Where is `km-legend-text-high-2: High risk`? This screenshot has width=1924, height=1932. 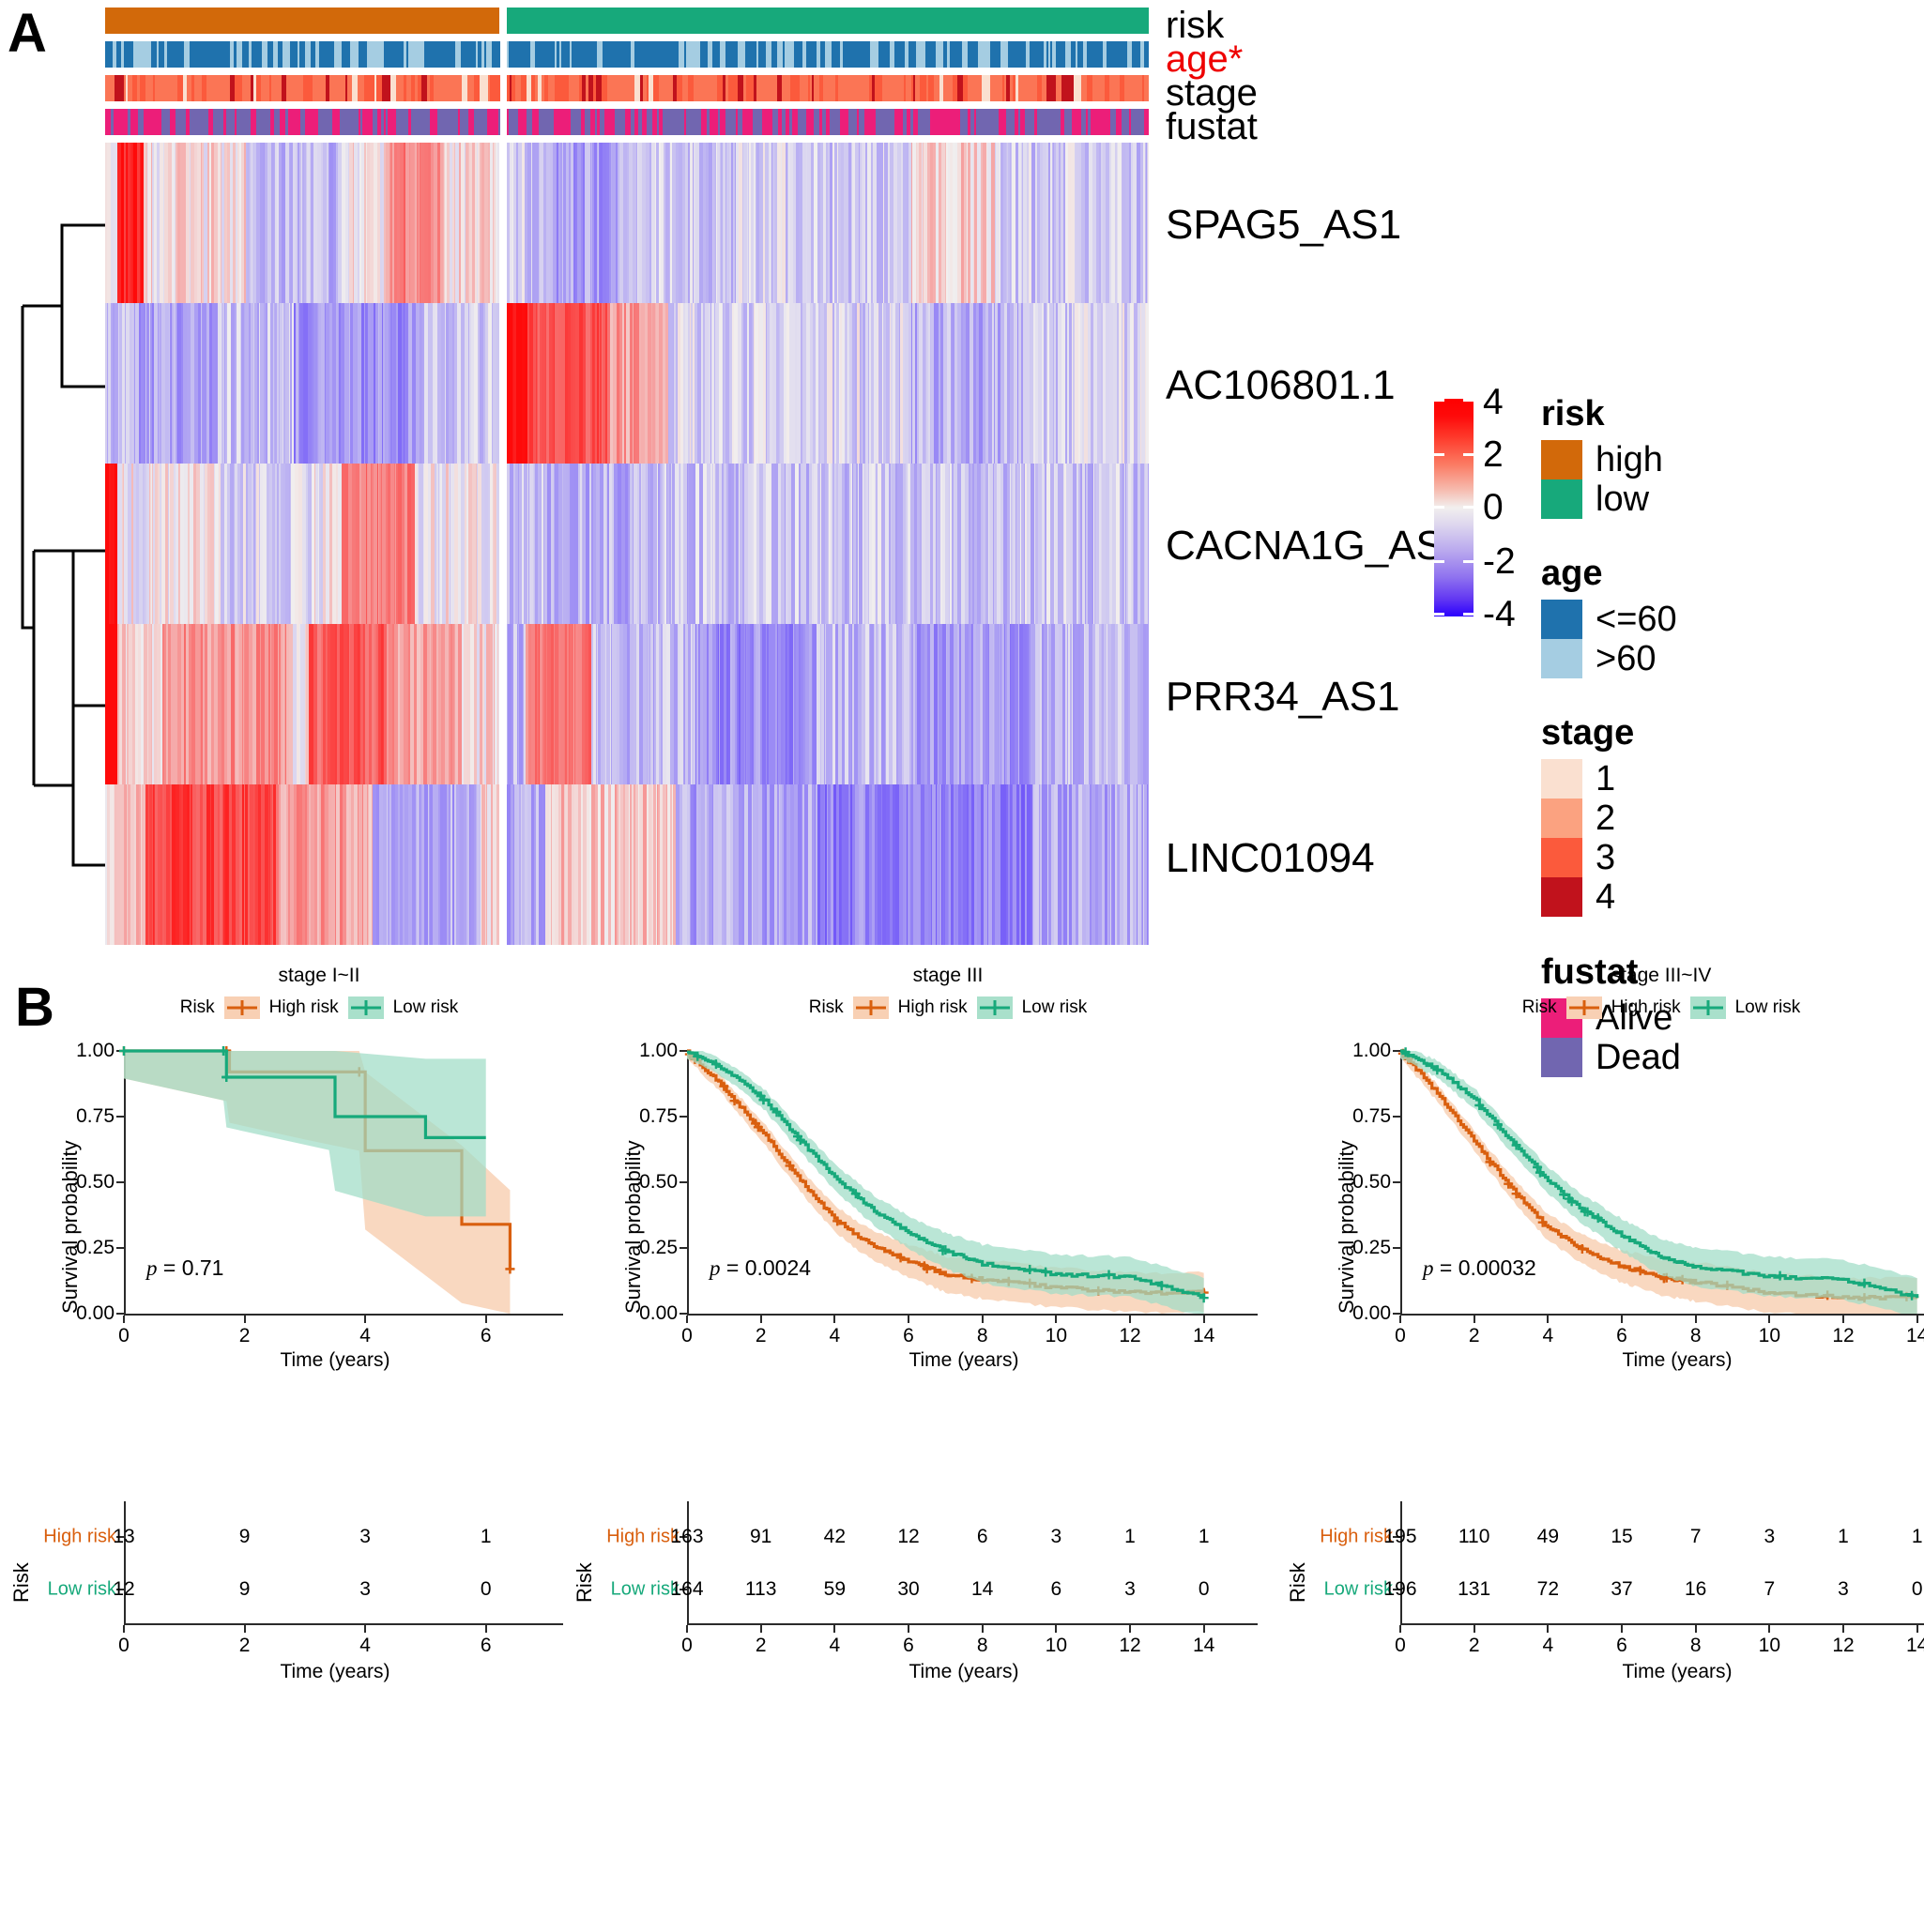 km-legend-text-high-2: High risk is located at coordinates (1646, 1007).